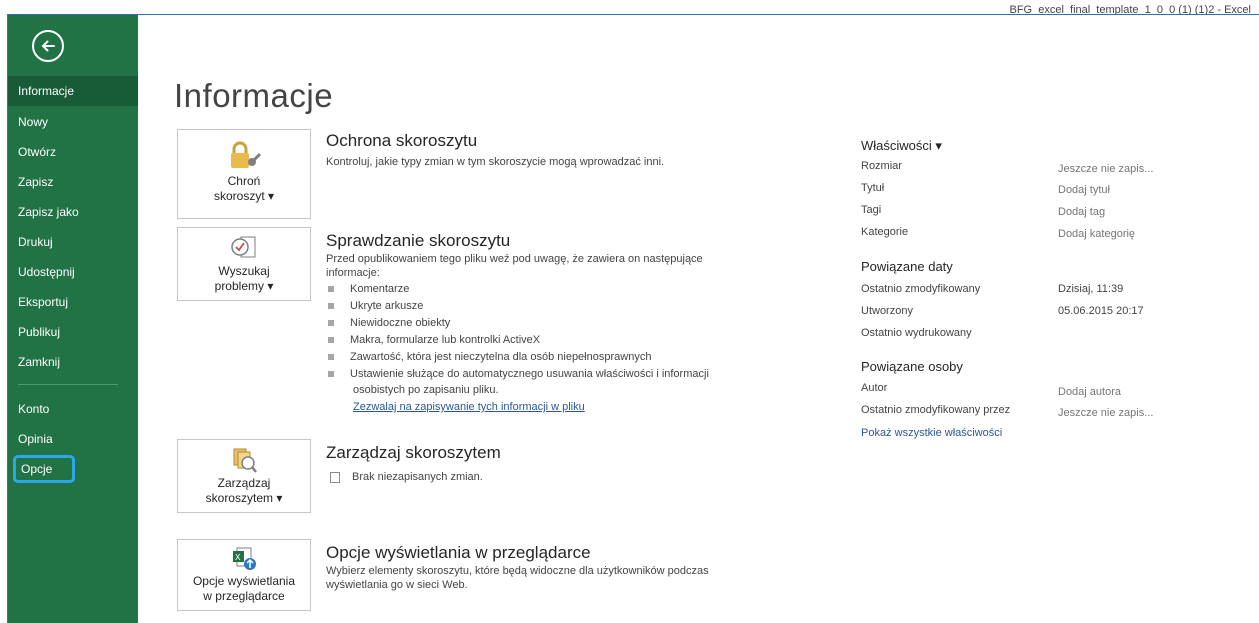 The height and width of the screenshot is (623, 1259). What do you see at coordinates (73, 409) in the screenshot?
I see `nav-konto: Konto` at bounding box center [73, 409].